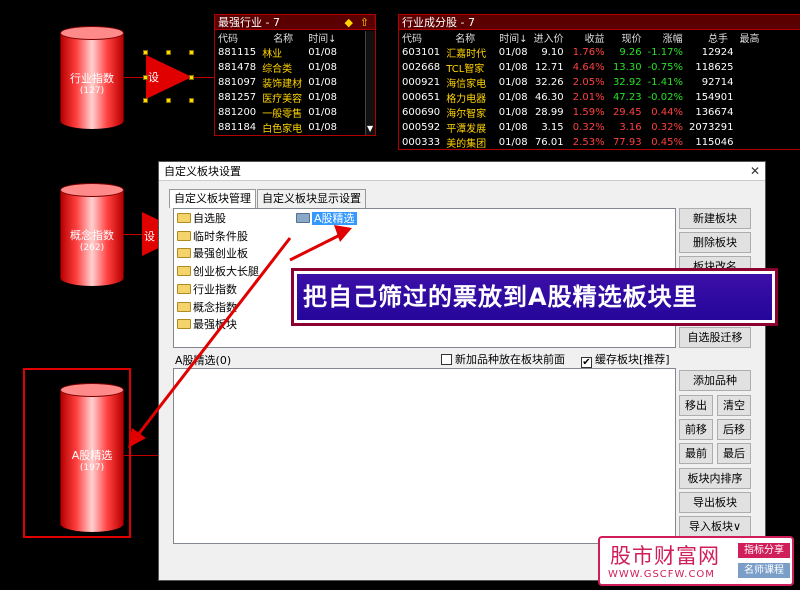  I want to click on node-count: (197), so click(92, 468).